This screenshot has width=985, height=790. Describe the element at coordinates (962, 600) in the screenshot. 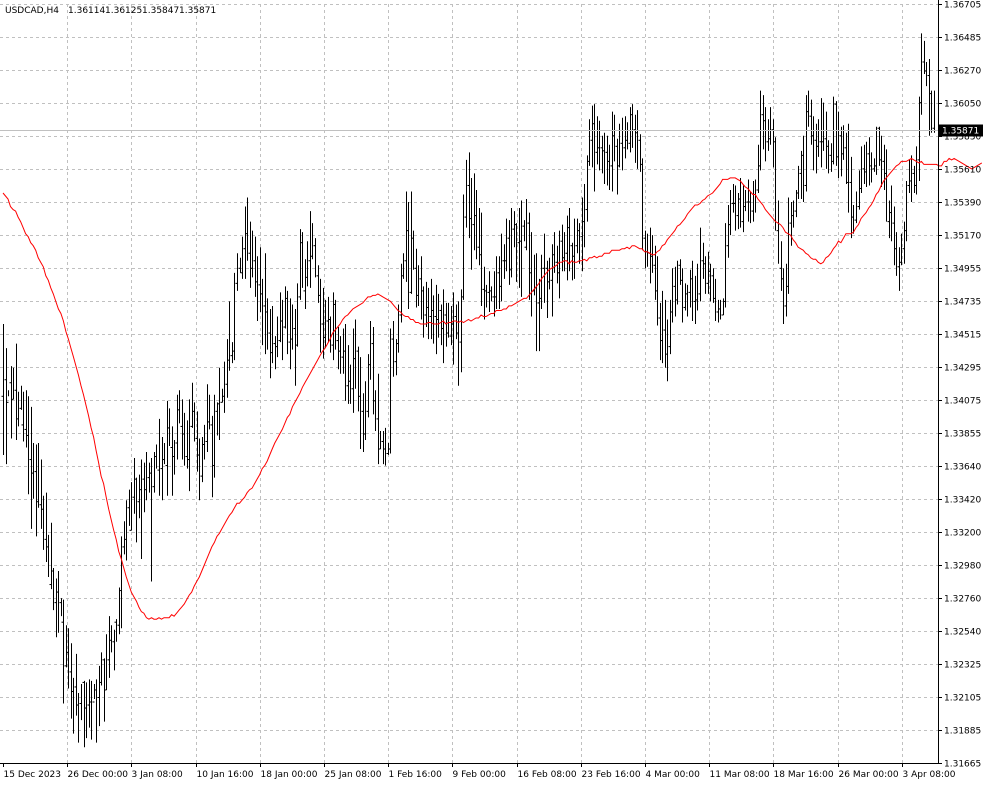

I see `y-tick-label: 1.32760` at that location.